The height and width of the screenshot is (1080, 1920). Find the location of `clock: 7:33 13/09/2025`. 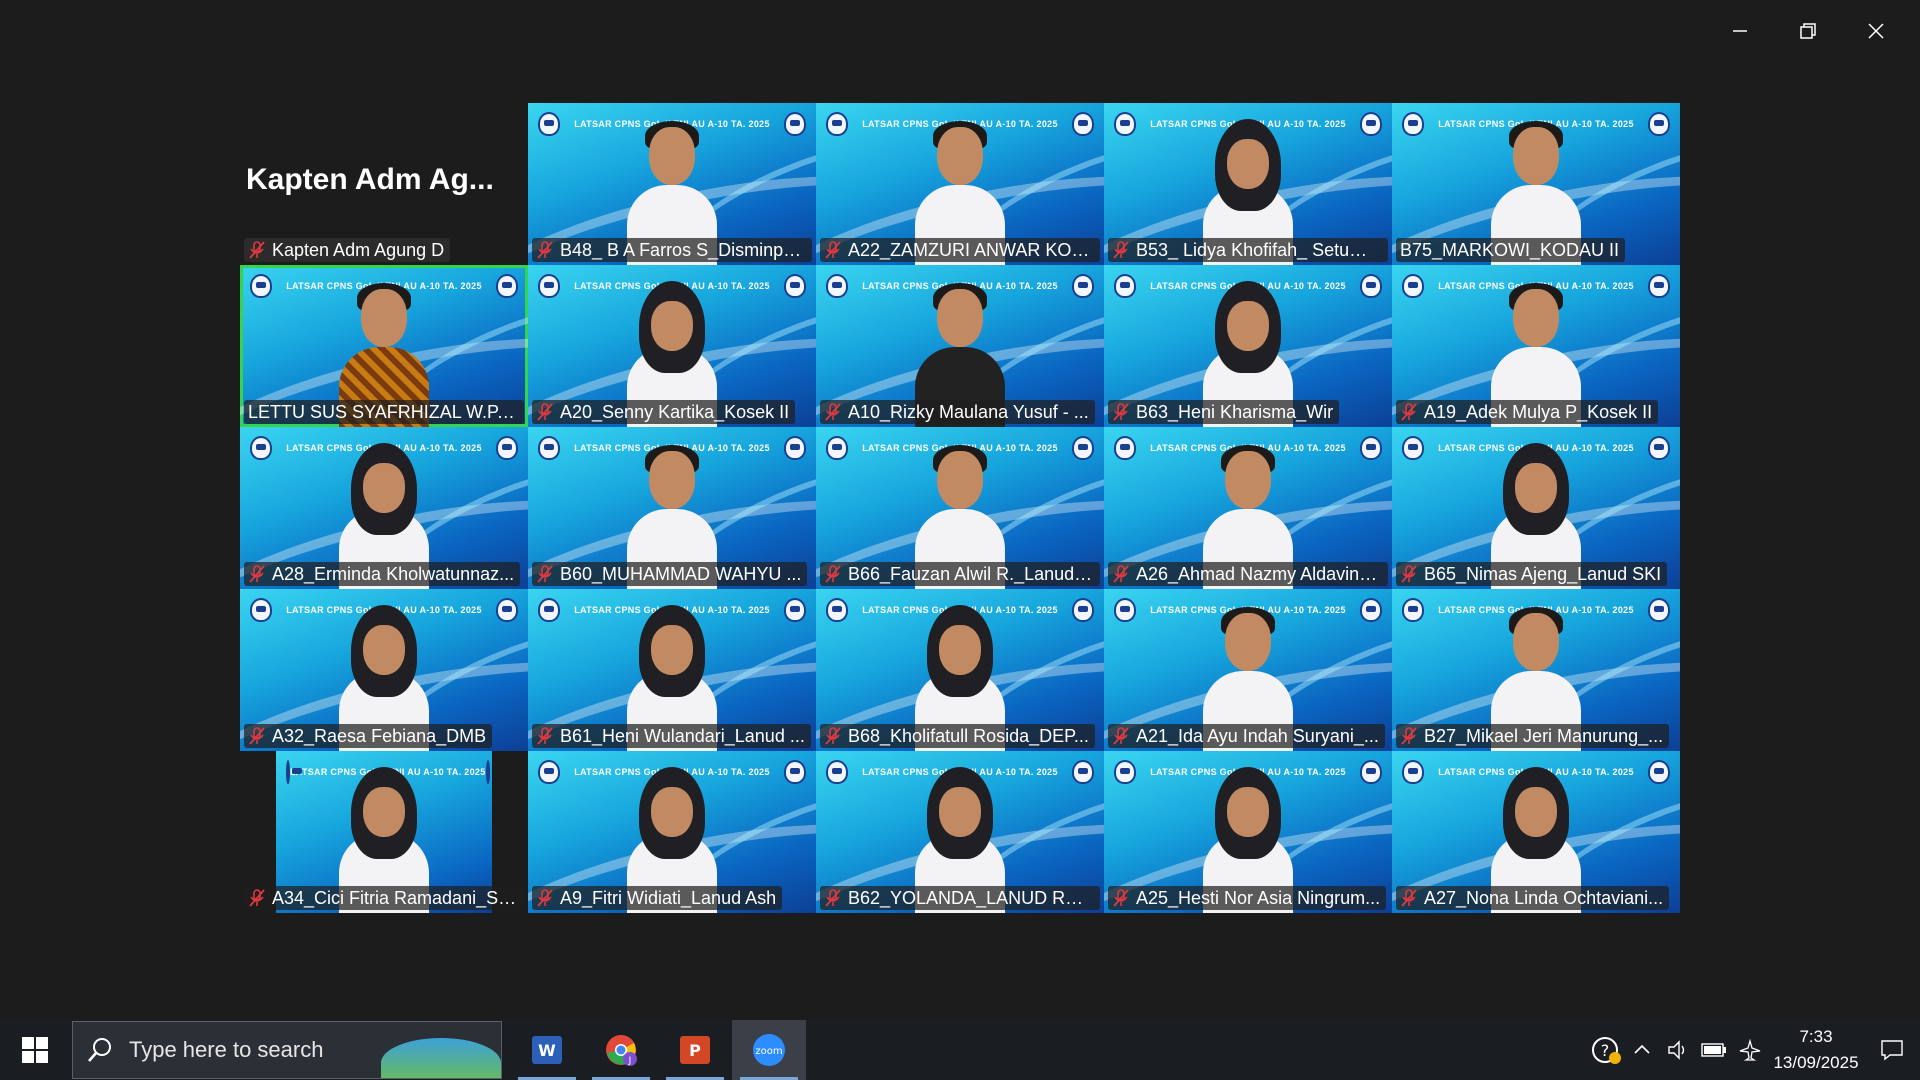

clock: 7:33 13/09/2025 is located at coordinates (1816, 1050).